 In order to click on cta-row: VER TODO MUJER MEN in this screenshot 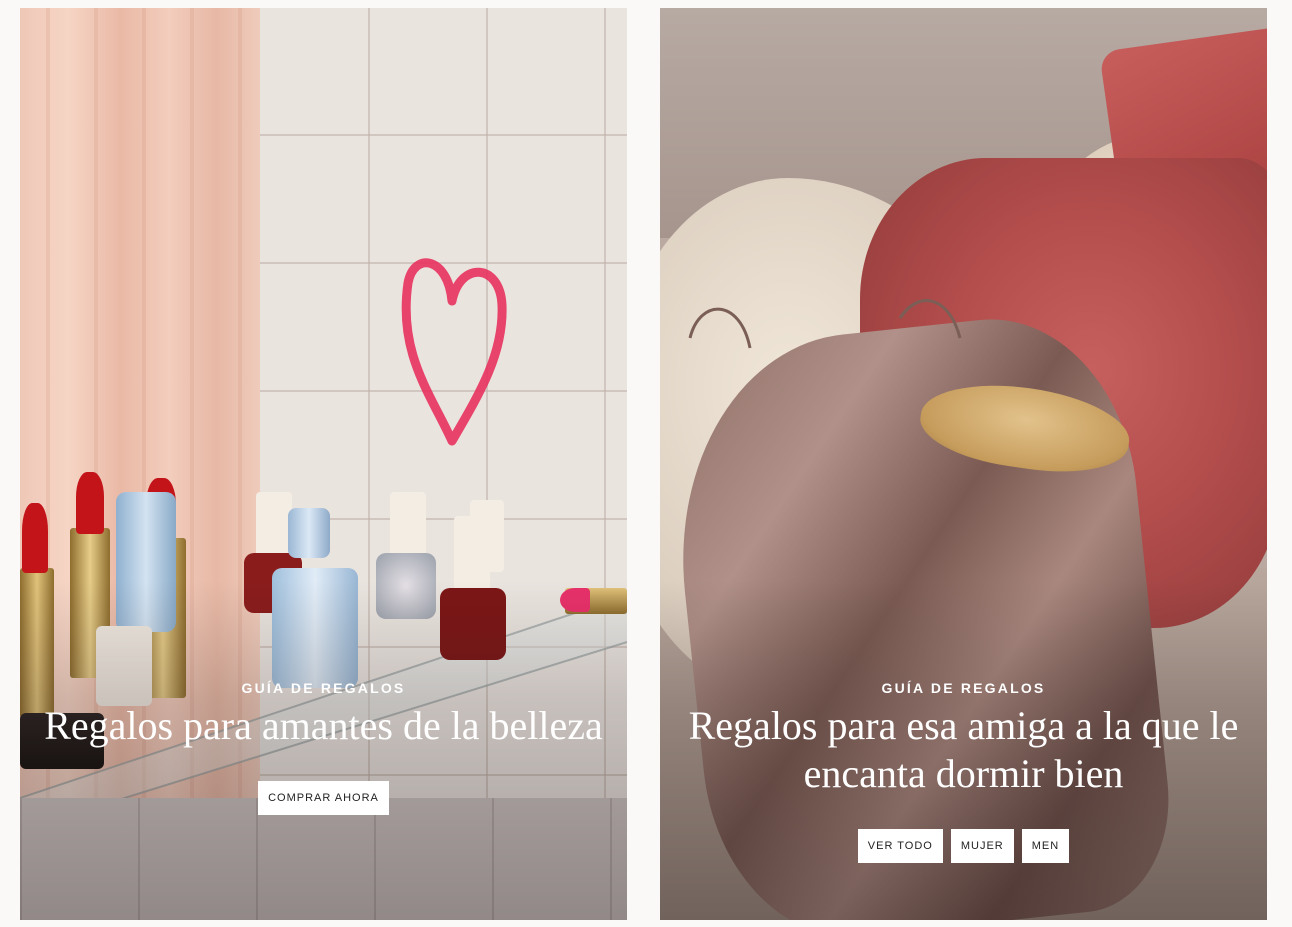, I will do `click(963, 846)`.